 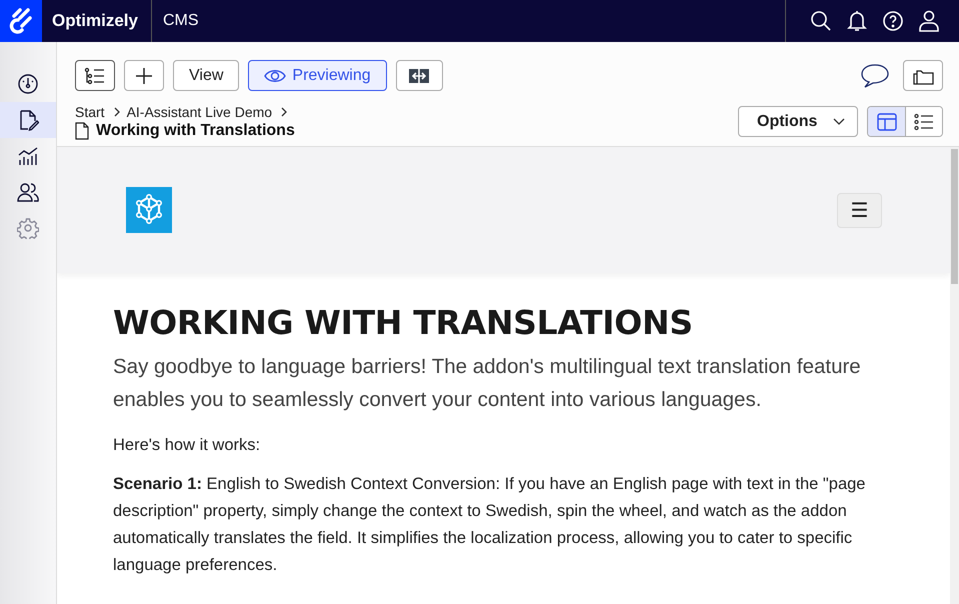 I want to click on layout-icon, so click(x=886, y=121).